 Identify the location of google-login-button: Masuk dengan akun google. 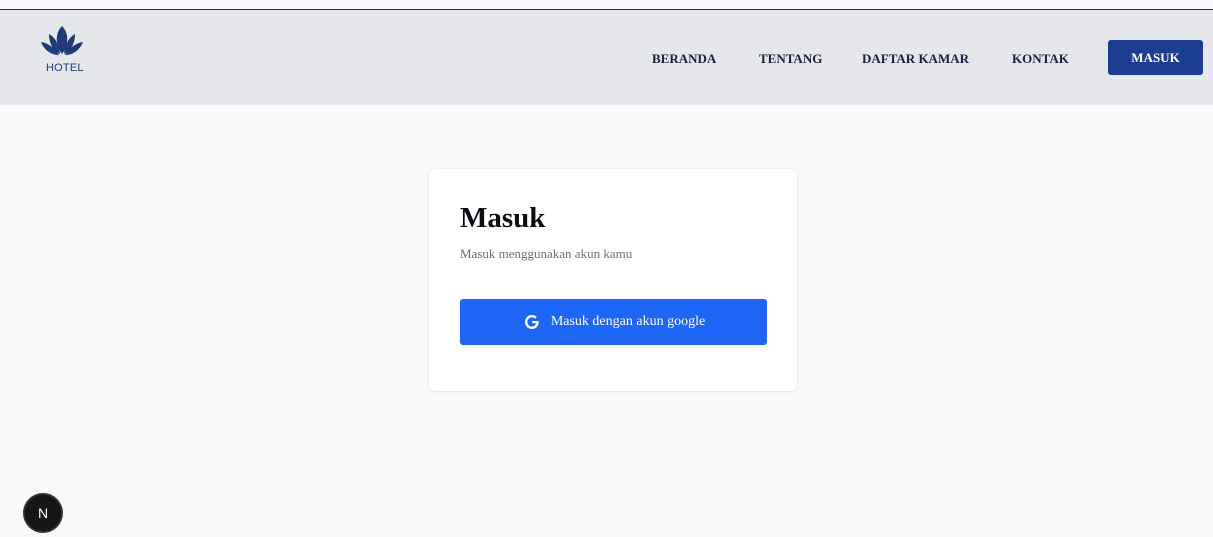
(613, 322).